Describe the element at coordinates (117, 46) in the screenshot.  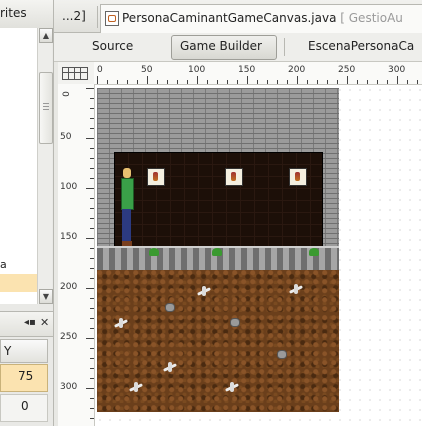
I see `source-view-button: Source` at that location.